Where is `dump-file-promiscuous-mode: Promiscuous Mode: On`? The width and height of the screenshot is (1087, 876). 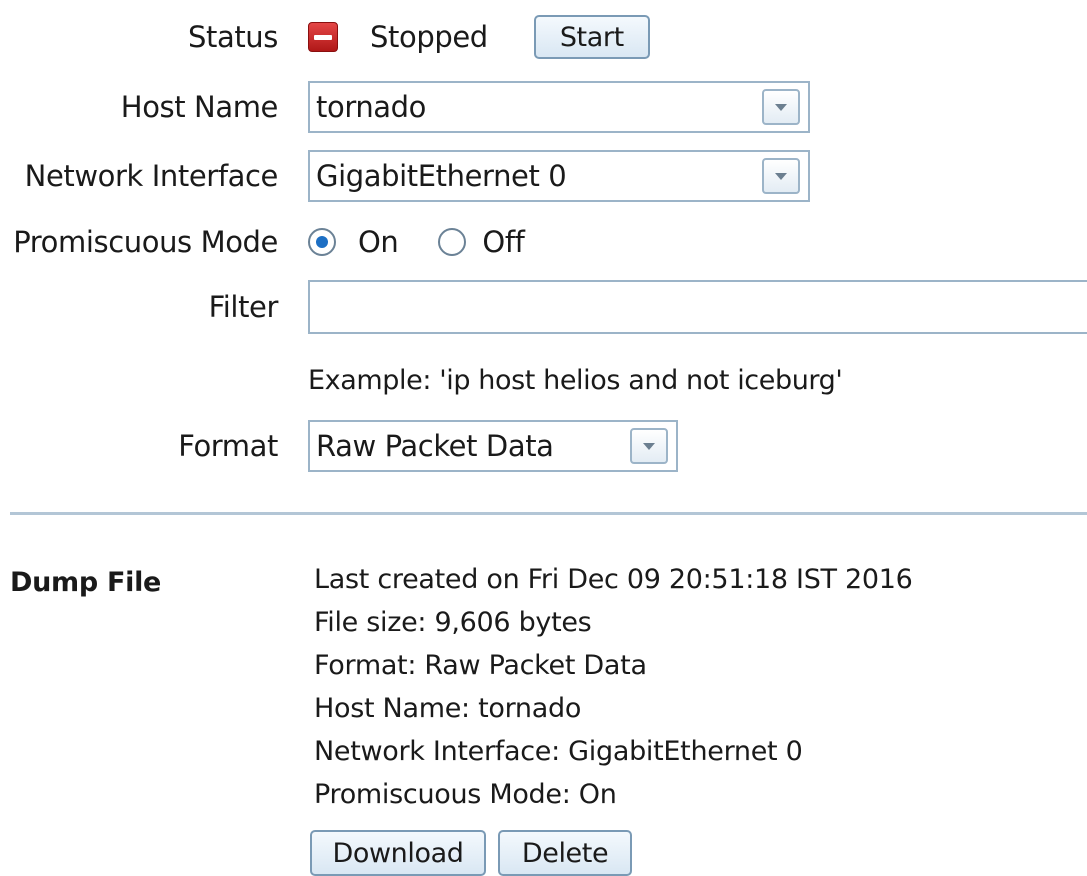
dump-file-promiscuous-mode: Promiscuous Mode: On is located at coordinates (465, 794).